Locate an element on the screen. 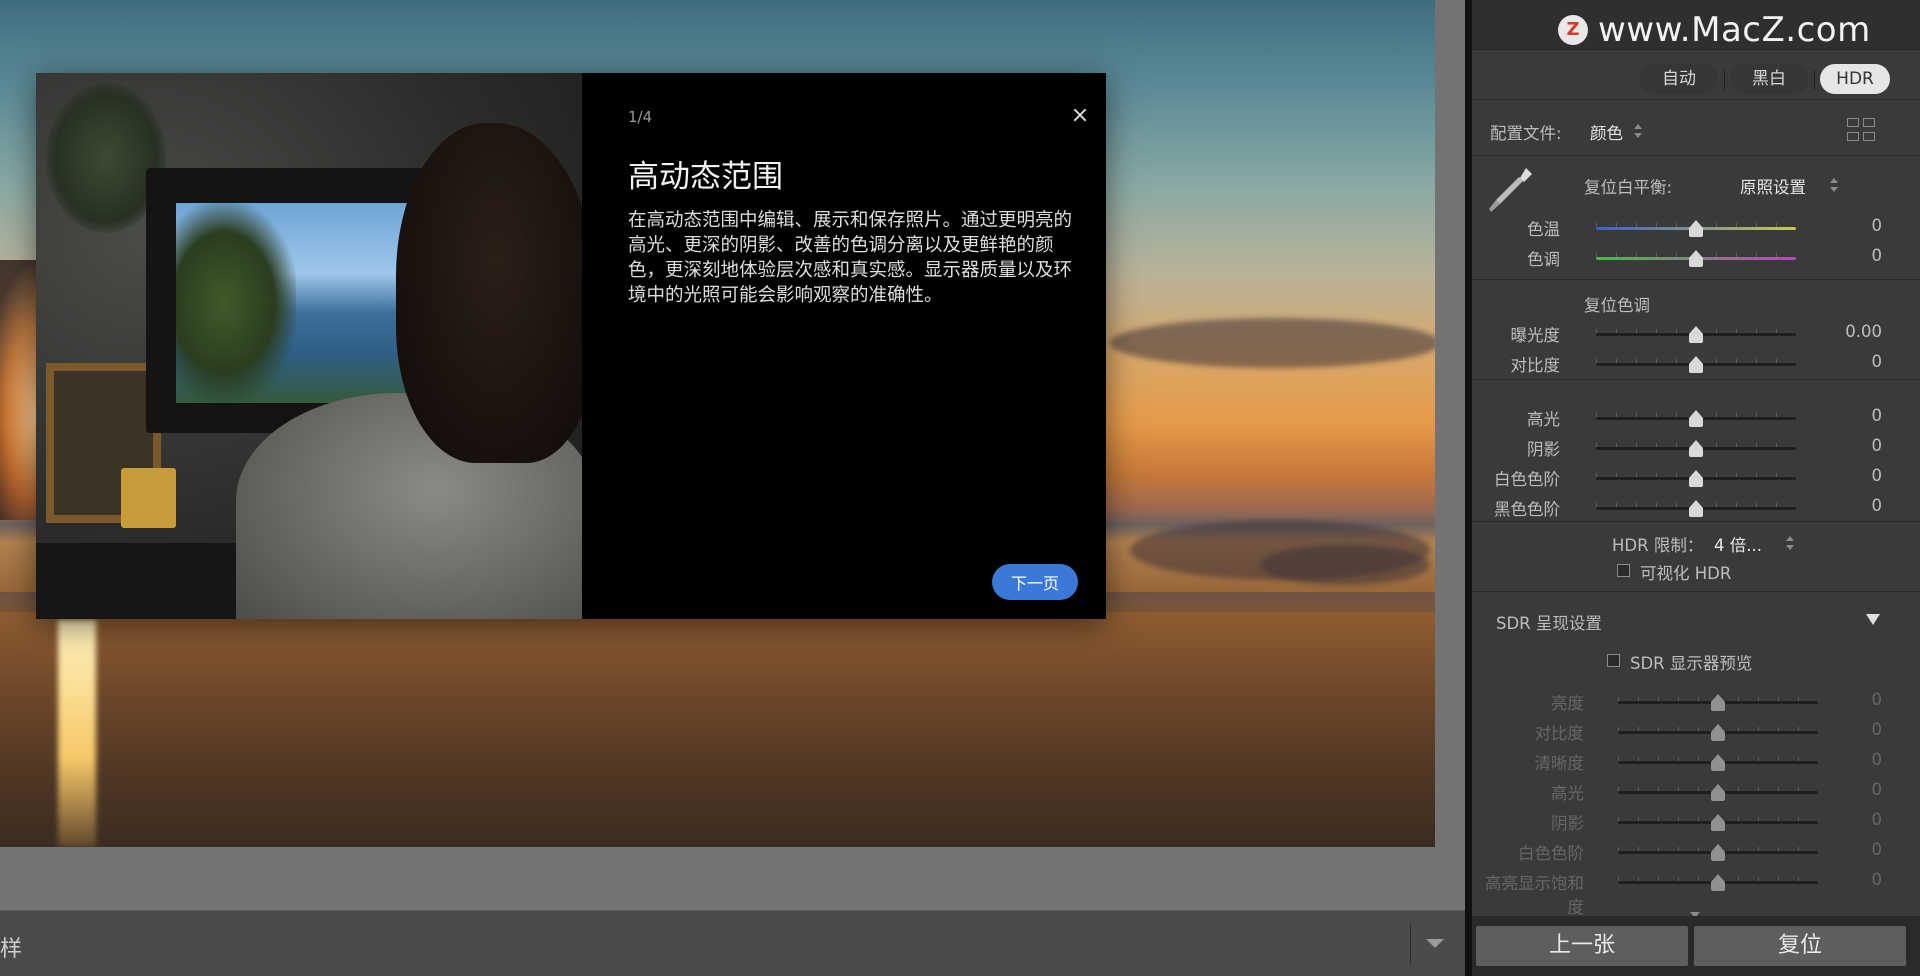 Image resolution: width=1920 pixels, height=976 pixels. watermark: www.MacZ.com is located at coordinates (1714, 30).